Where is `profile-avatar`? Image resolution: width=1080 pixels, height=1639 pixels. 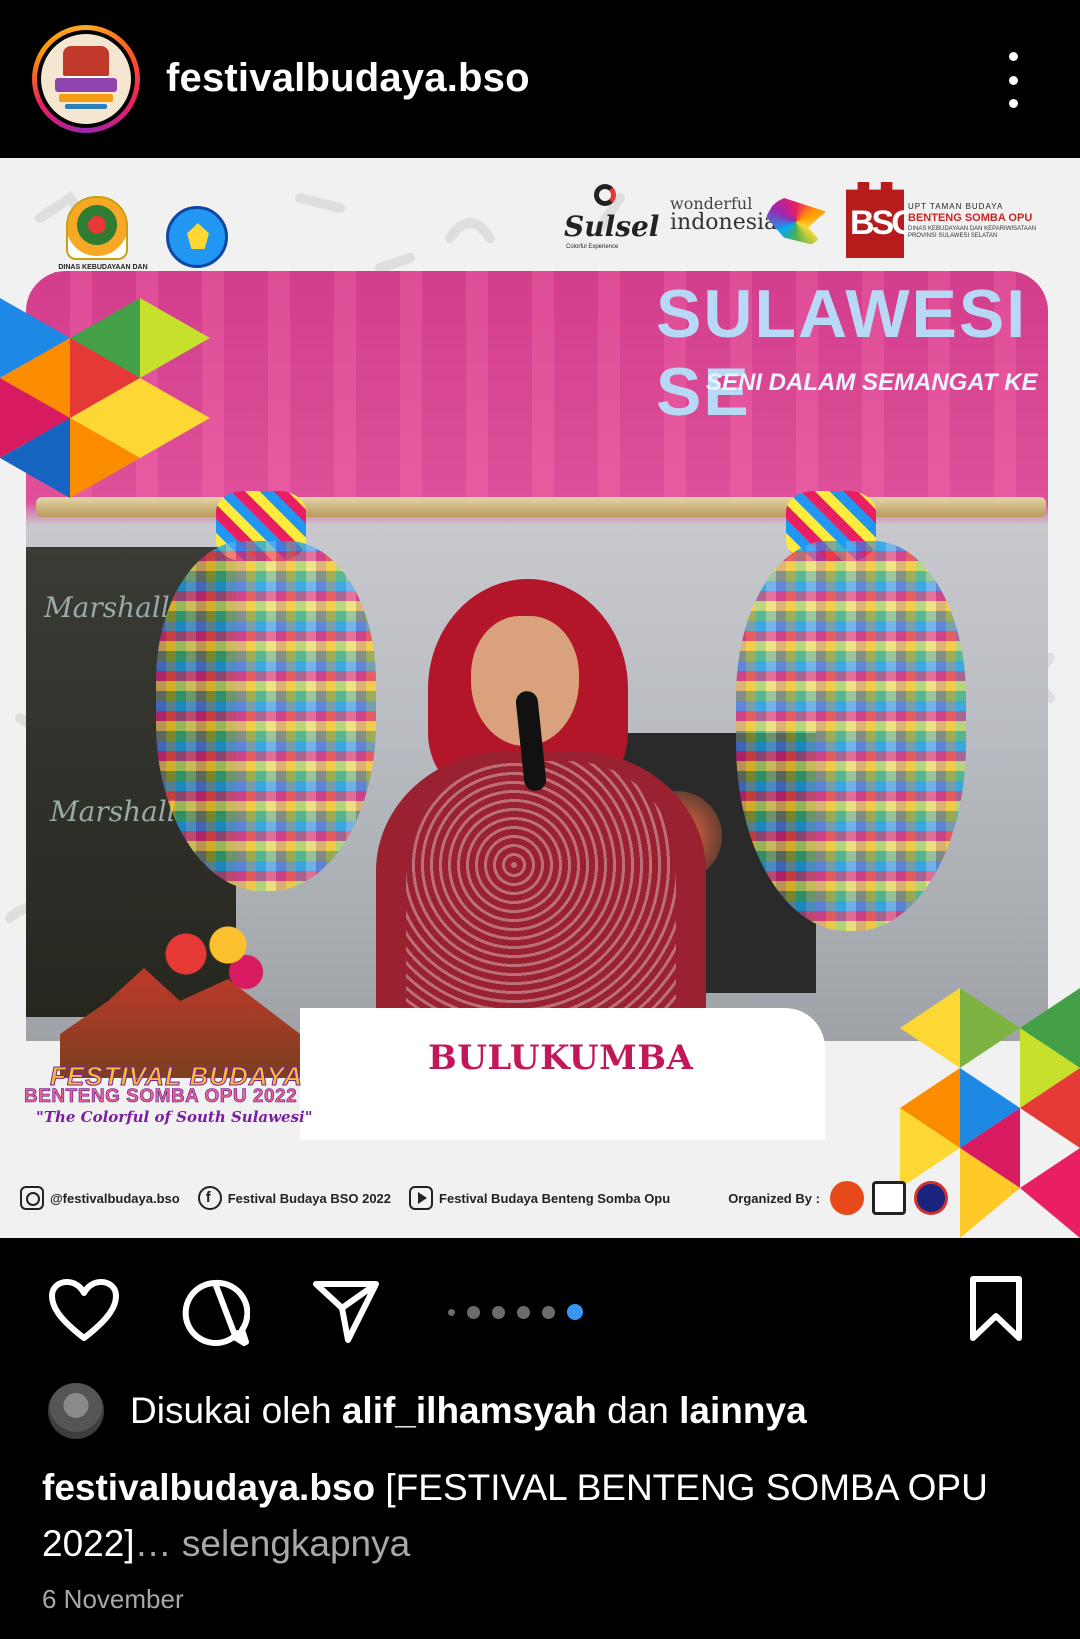 profile-avatar is located at coordinates (86, 79).